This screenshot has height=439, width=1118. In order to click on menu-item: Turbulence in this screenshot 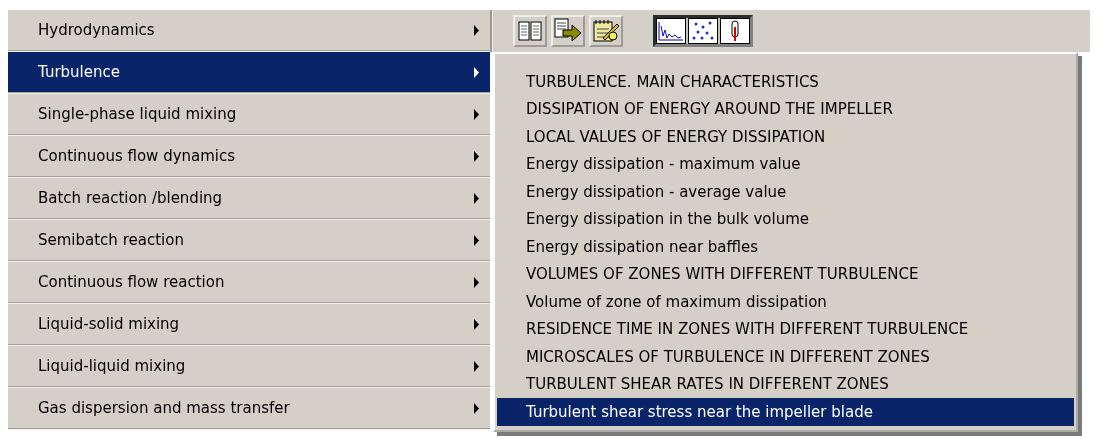, I will do `click(249, 73)`.